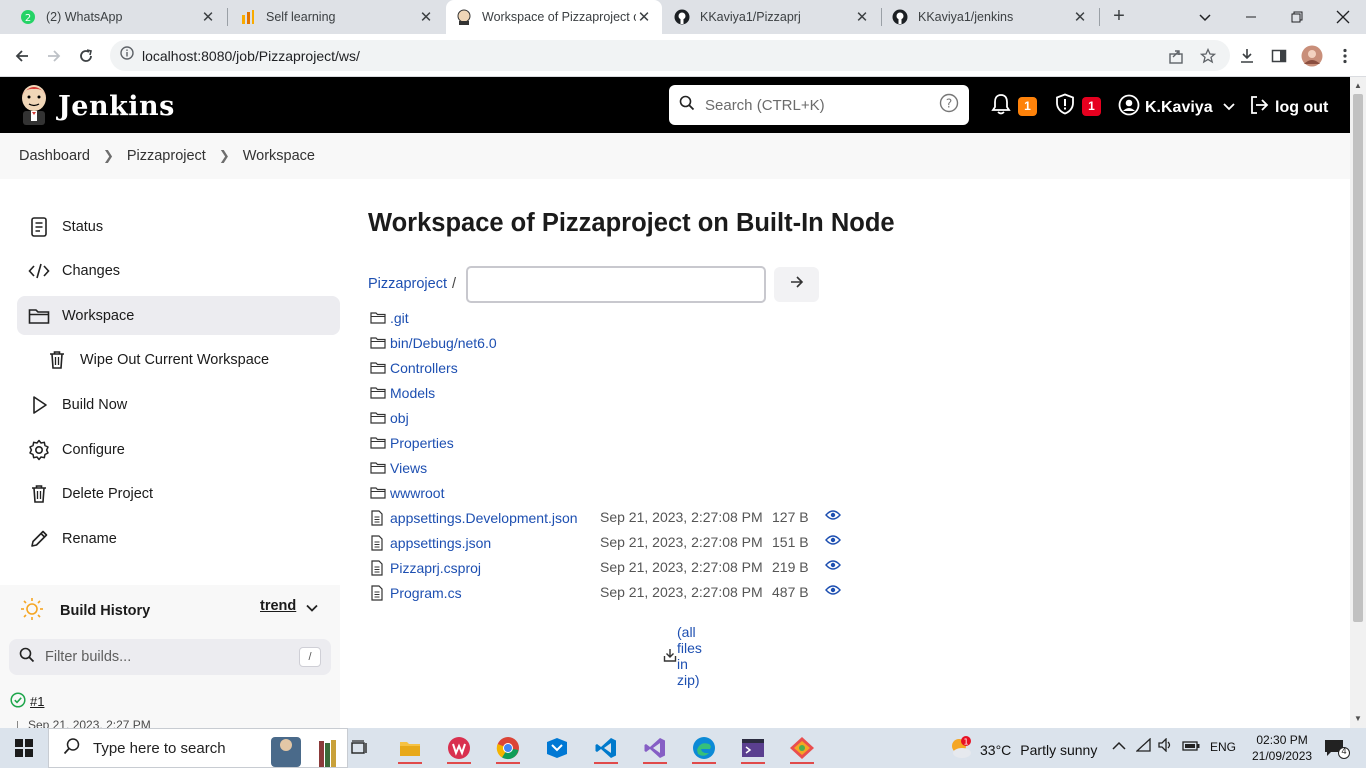 This screenshot has height=772, width=1366. What do you see at coordinates (312, 610) in the screenshot?
I see `chevron-down-icon` at bounding box center [312, 610].